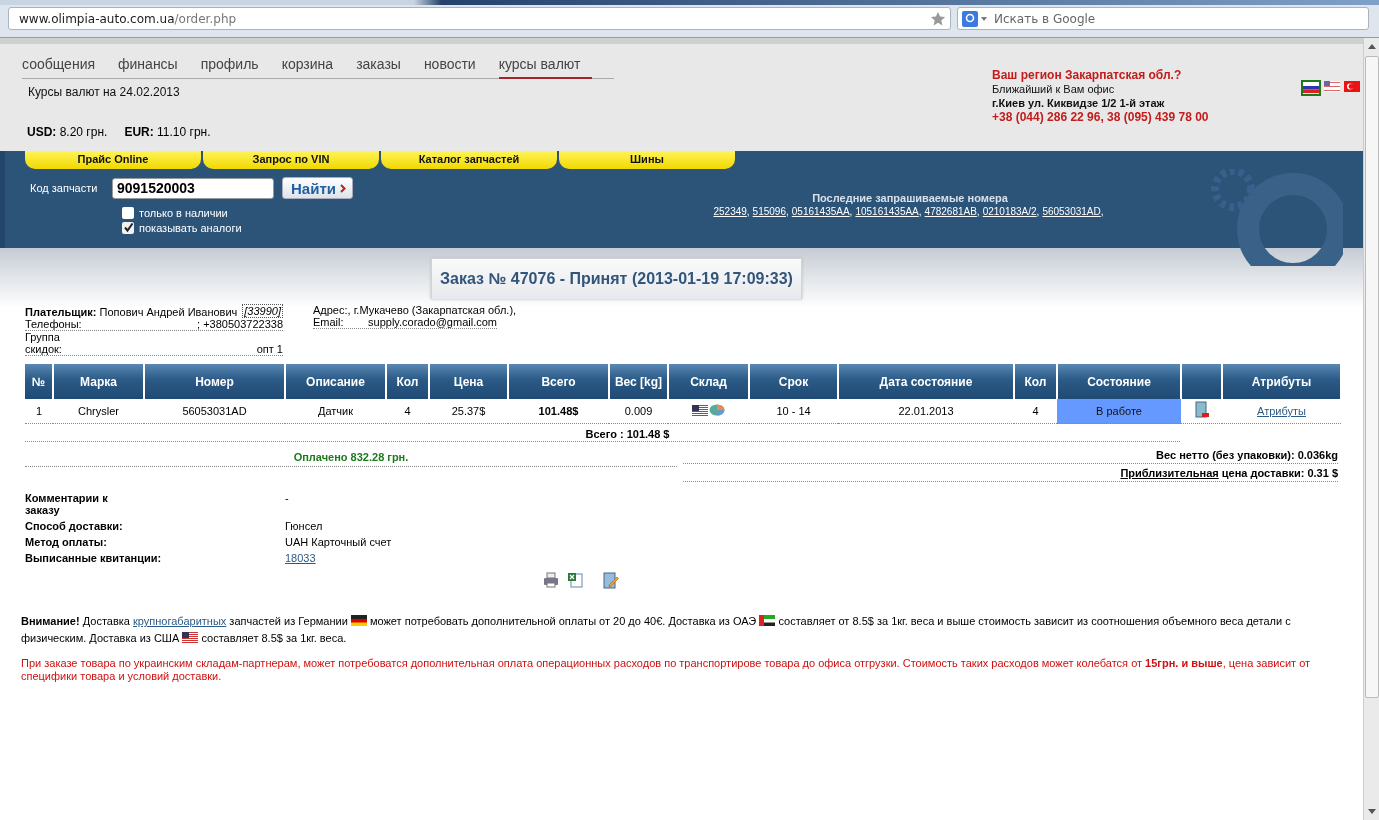 The image size is (1379, 820). What do you see at coordinates (154, 67) in the screenshot?
I see `nav-tab: финансы` at bounding box center [154, 67].